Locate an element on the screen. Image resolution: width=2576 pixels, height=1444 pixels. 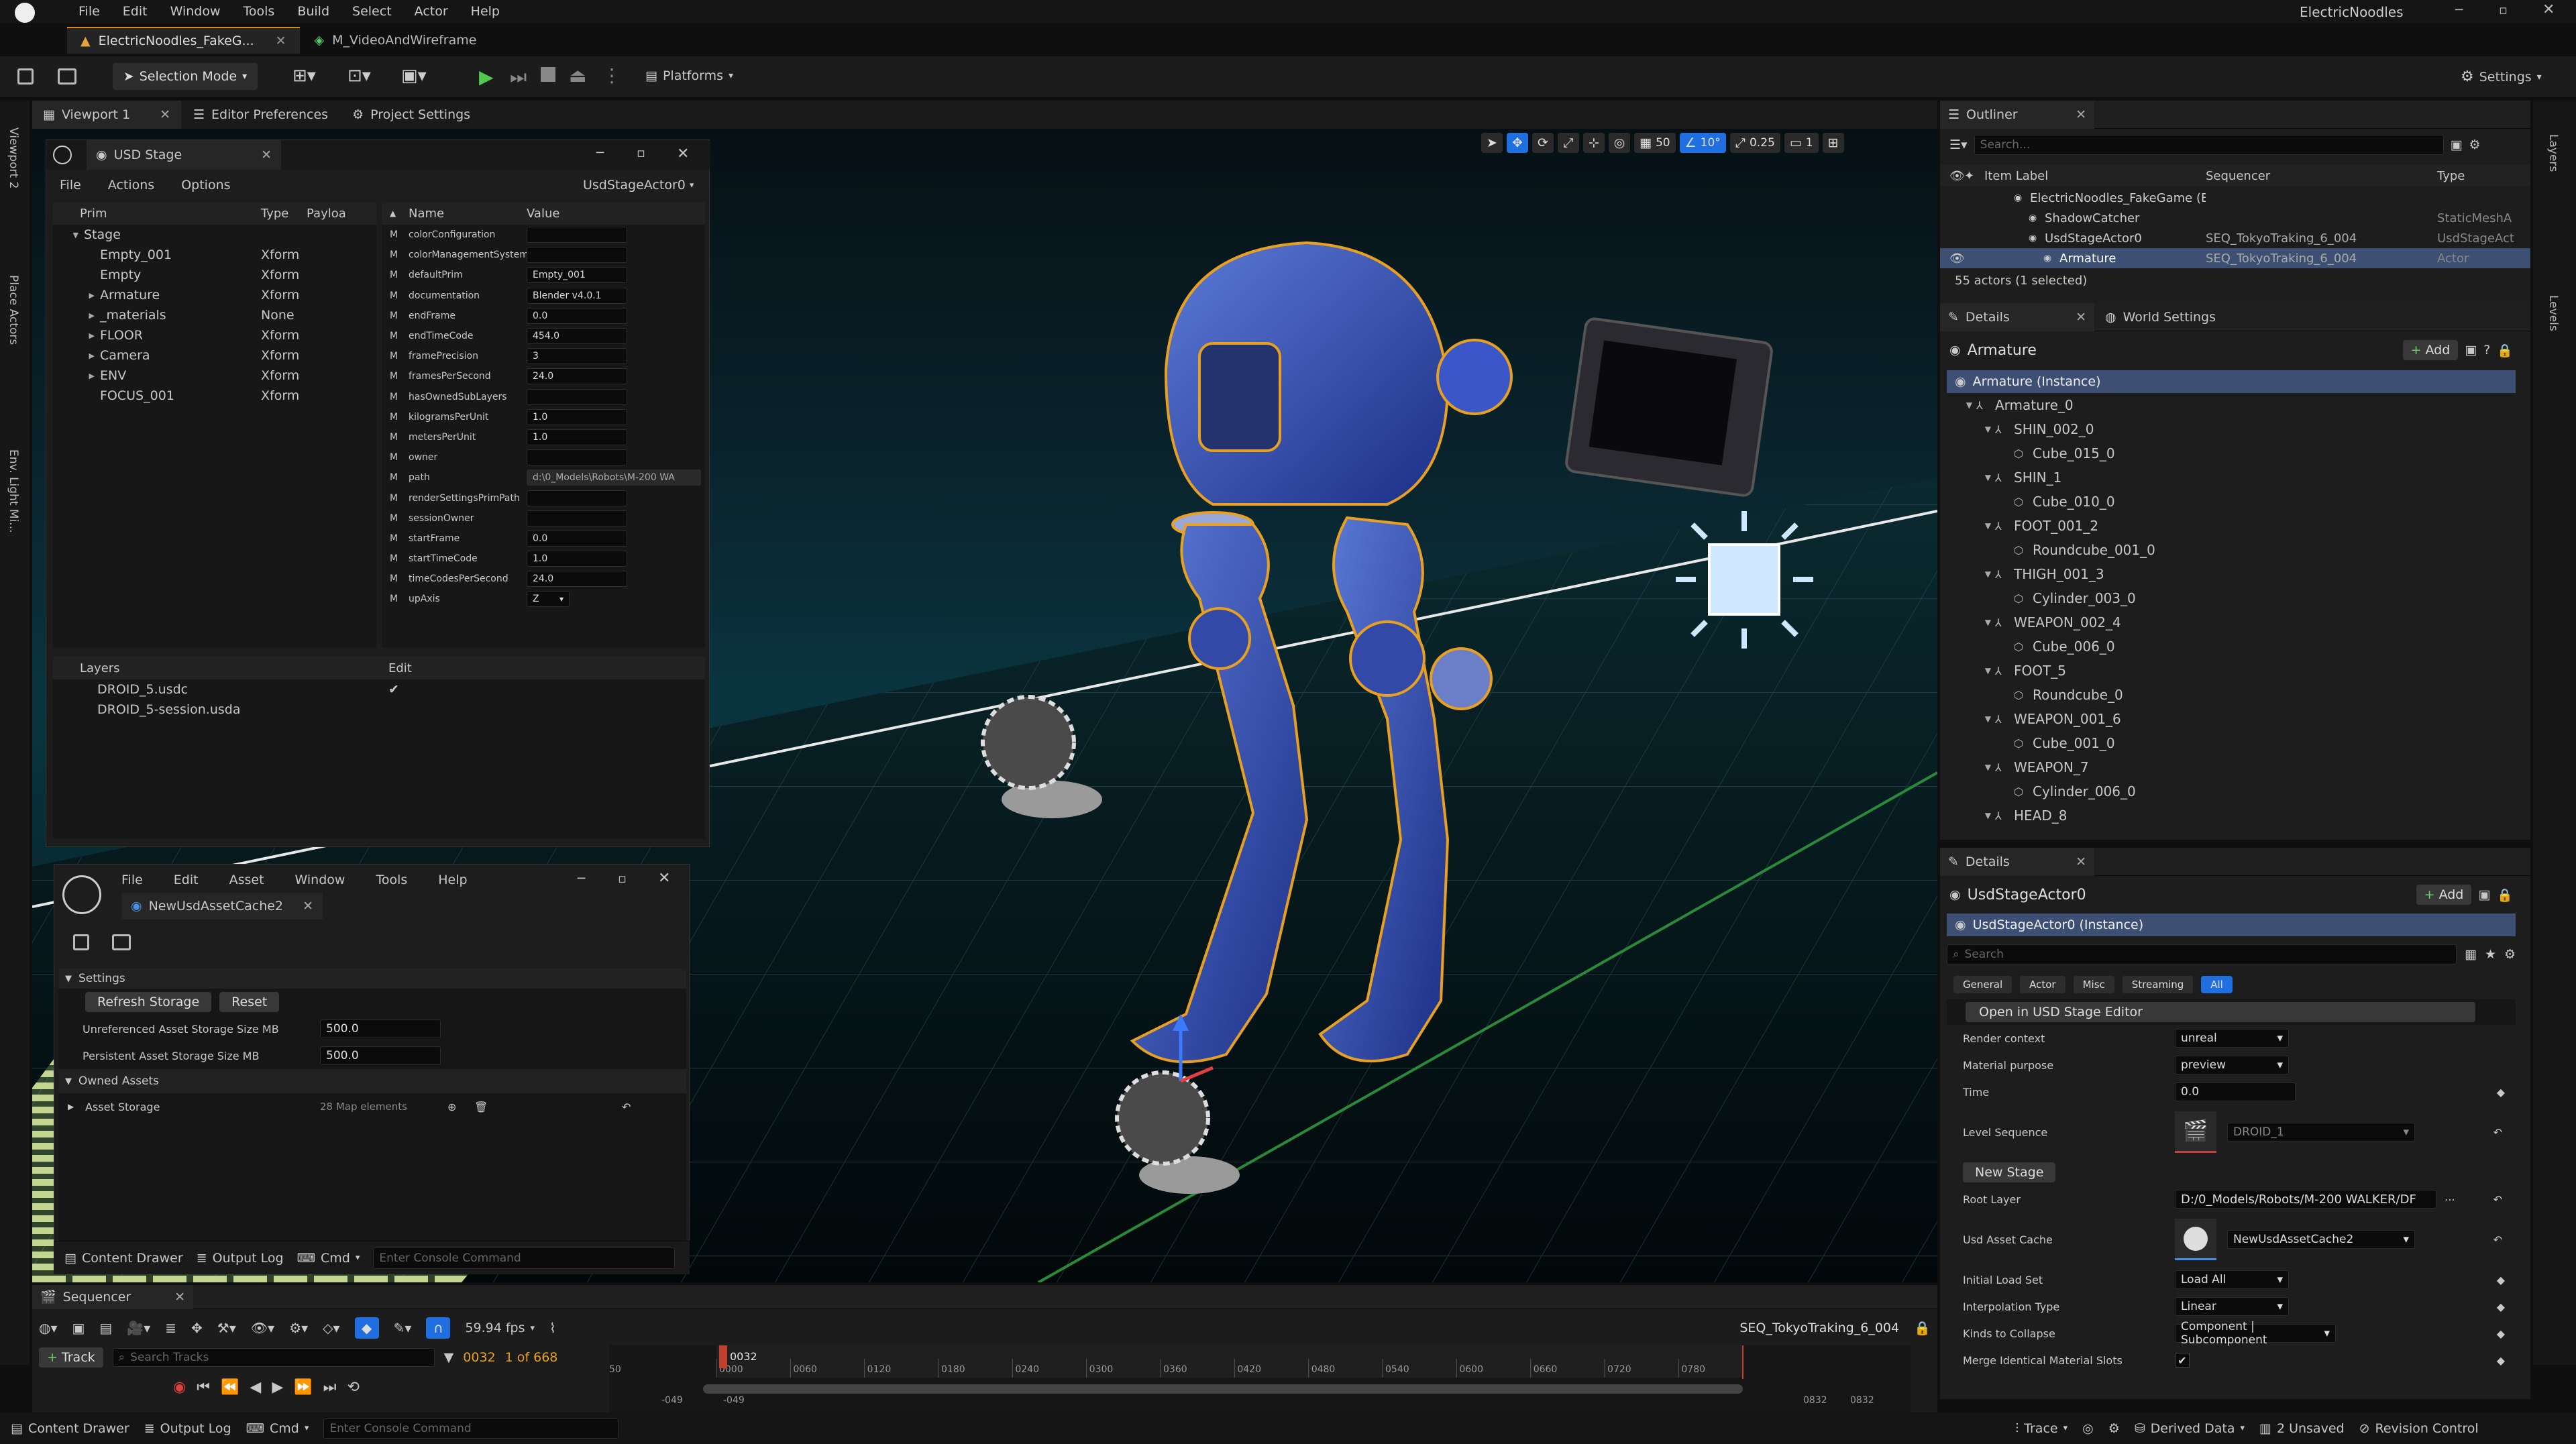
component-row: ▼ ⅄ WEAPON_7 is located at coordinates (2231, 767).